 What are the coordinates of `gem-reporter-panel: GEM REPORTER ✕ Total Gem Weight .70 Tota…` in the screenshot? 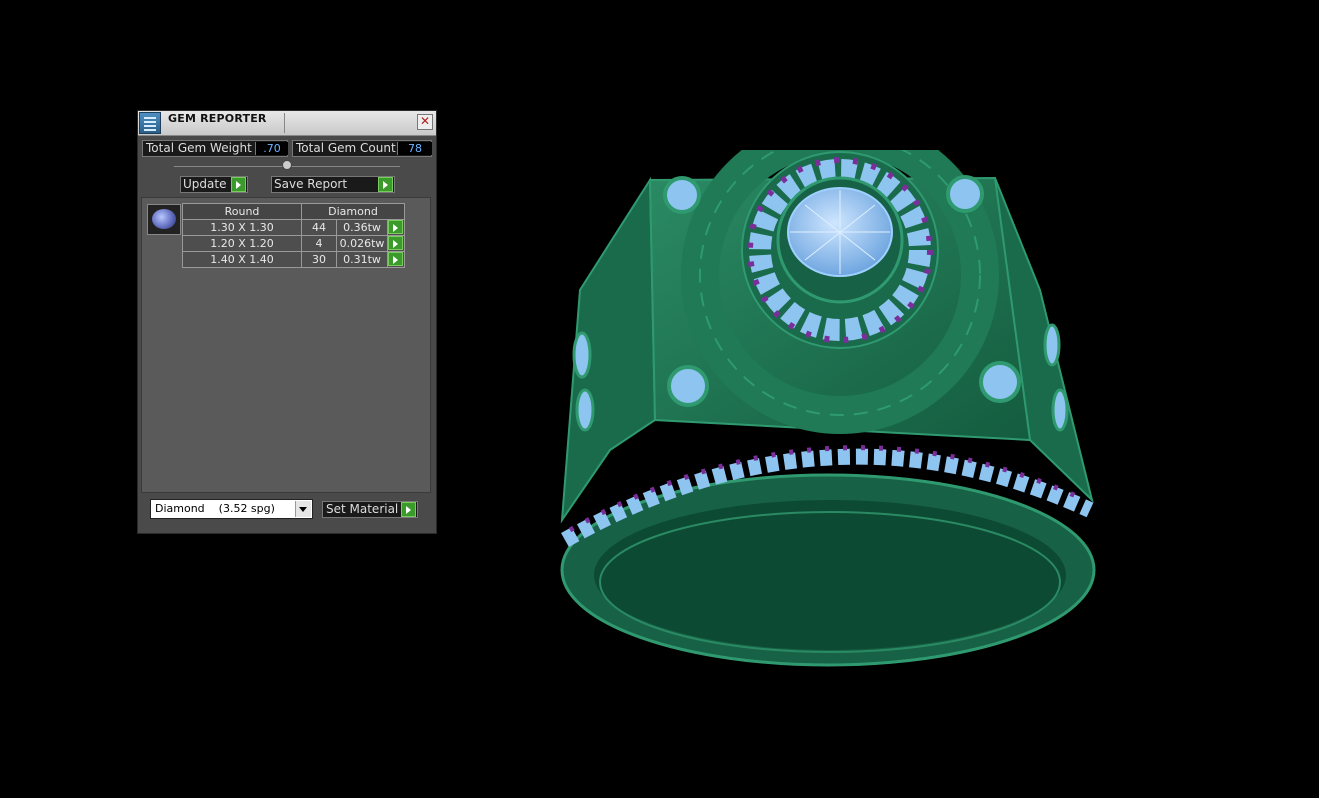 It's located at (287, 322).